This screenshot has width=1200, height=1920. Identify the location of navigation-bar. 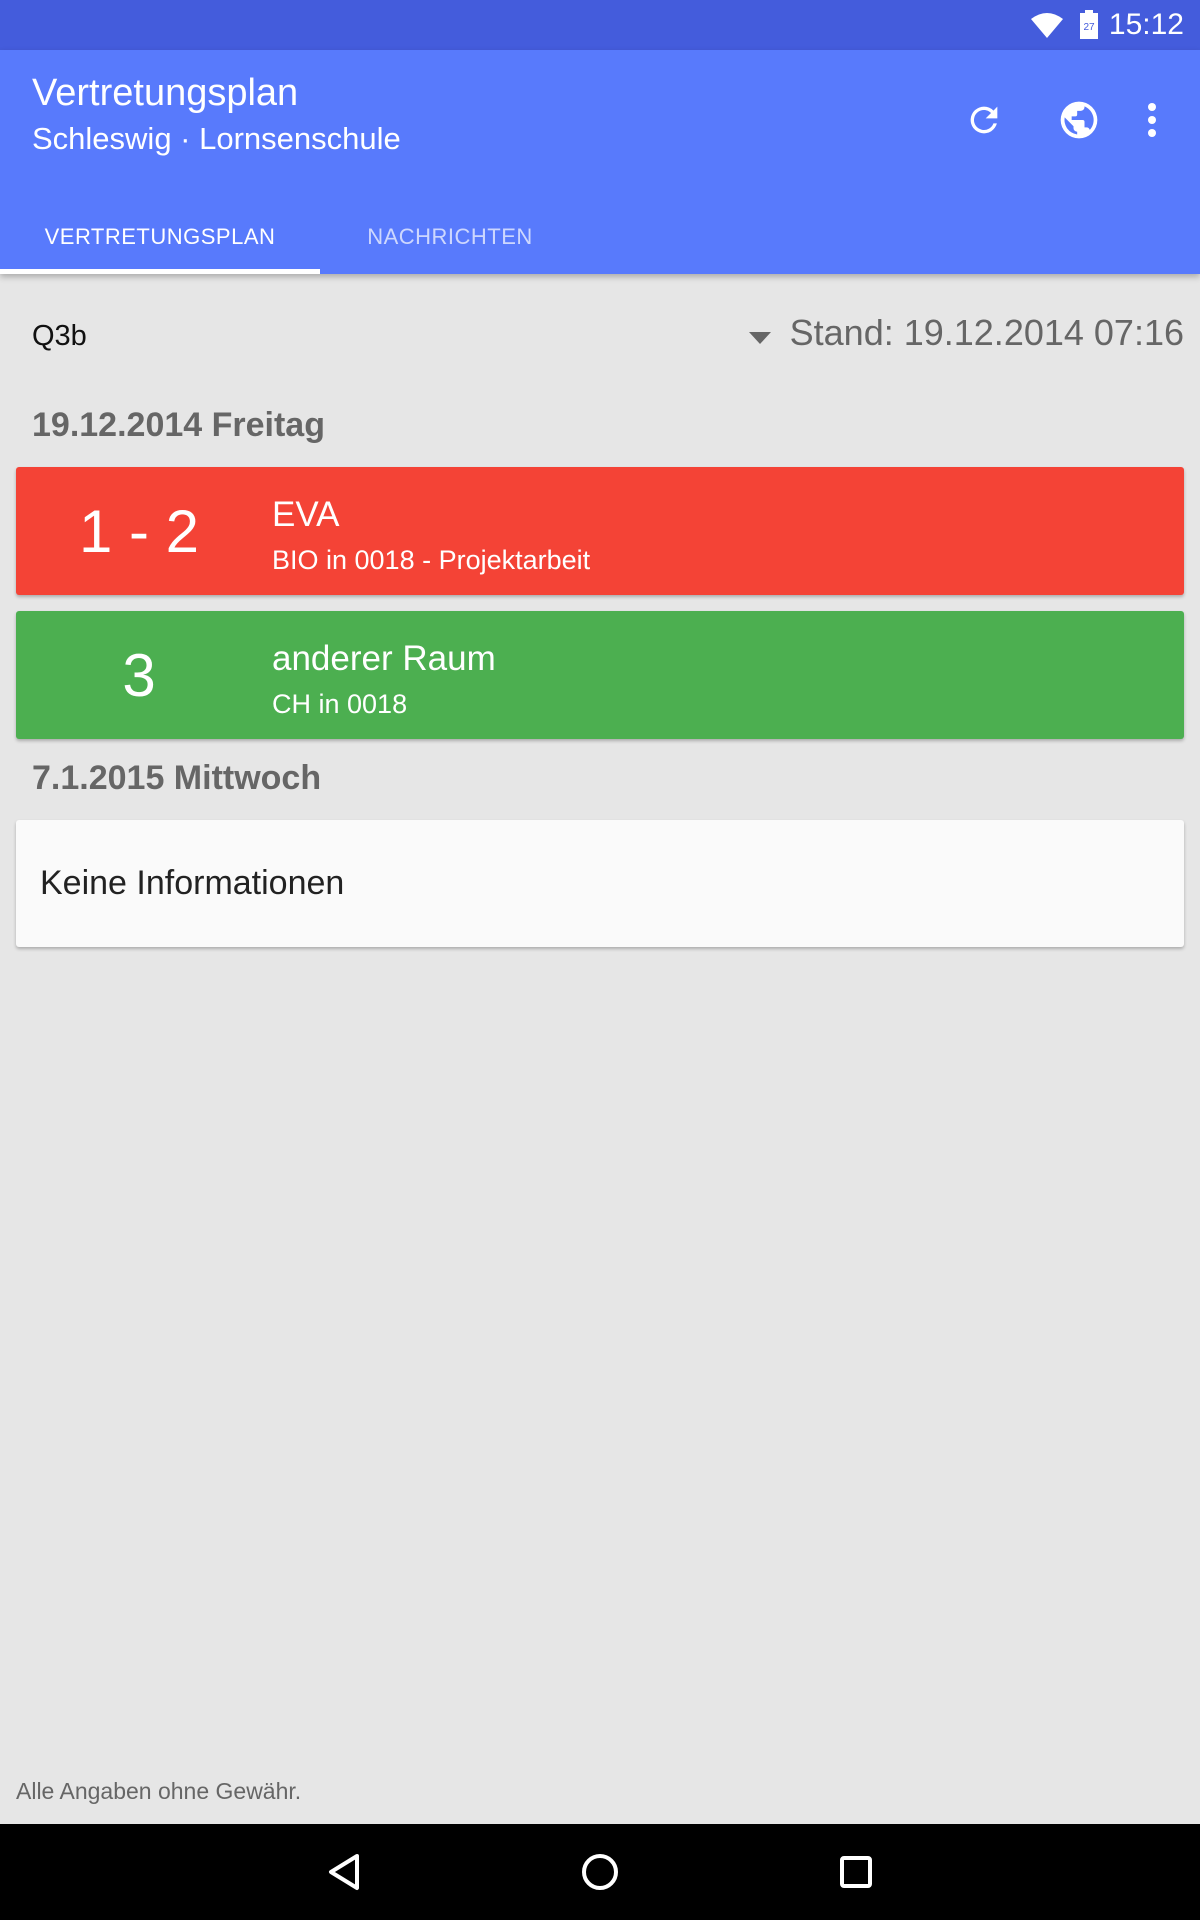
(600, 1872).